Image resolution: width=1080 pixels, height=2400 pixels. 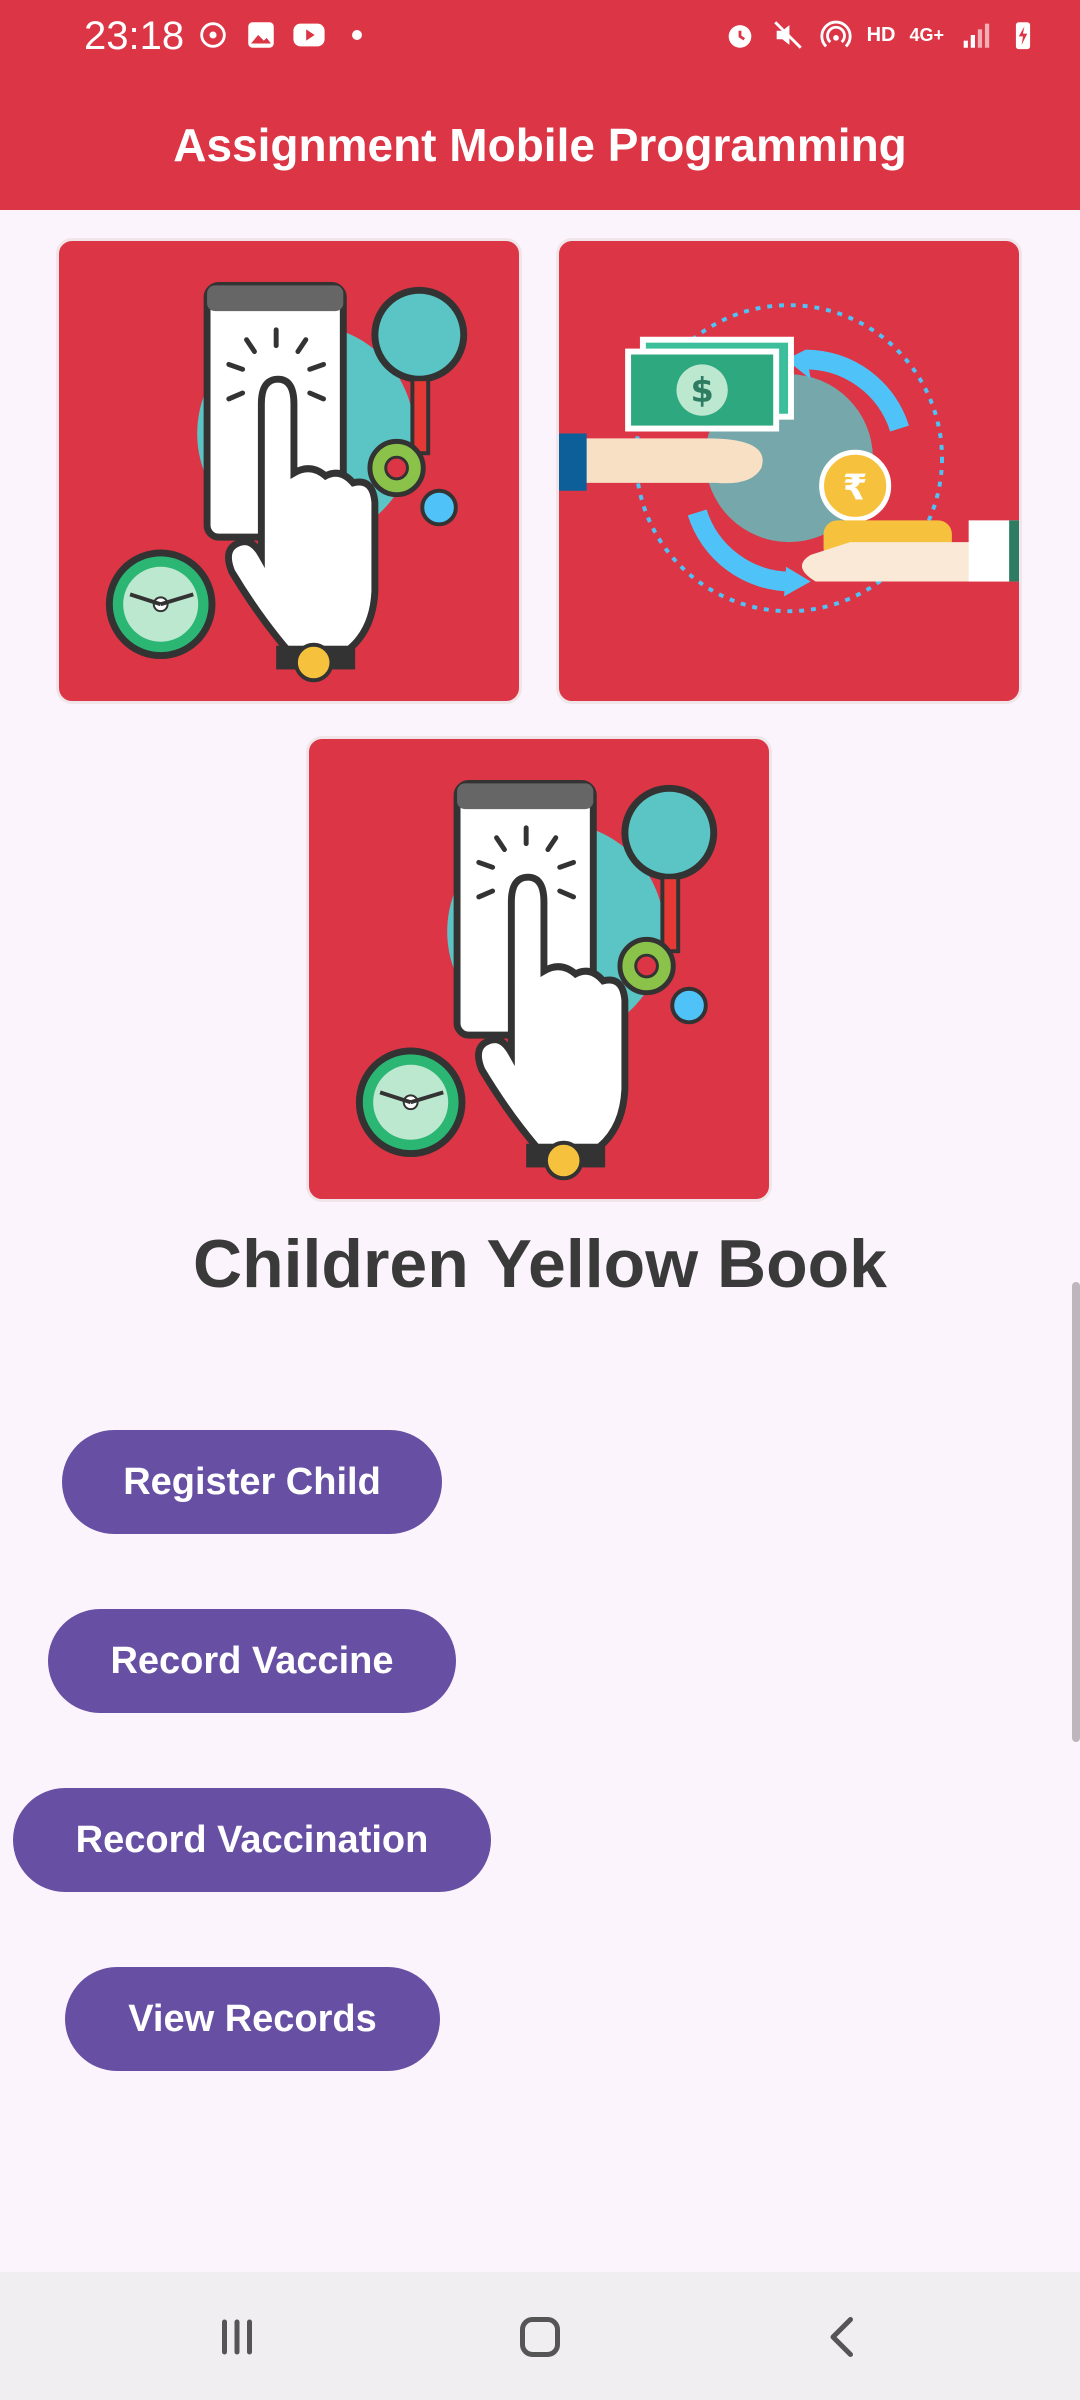 I want to click on register-child-button: Register Child, so click(x=252, y=1482).